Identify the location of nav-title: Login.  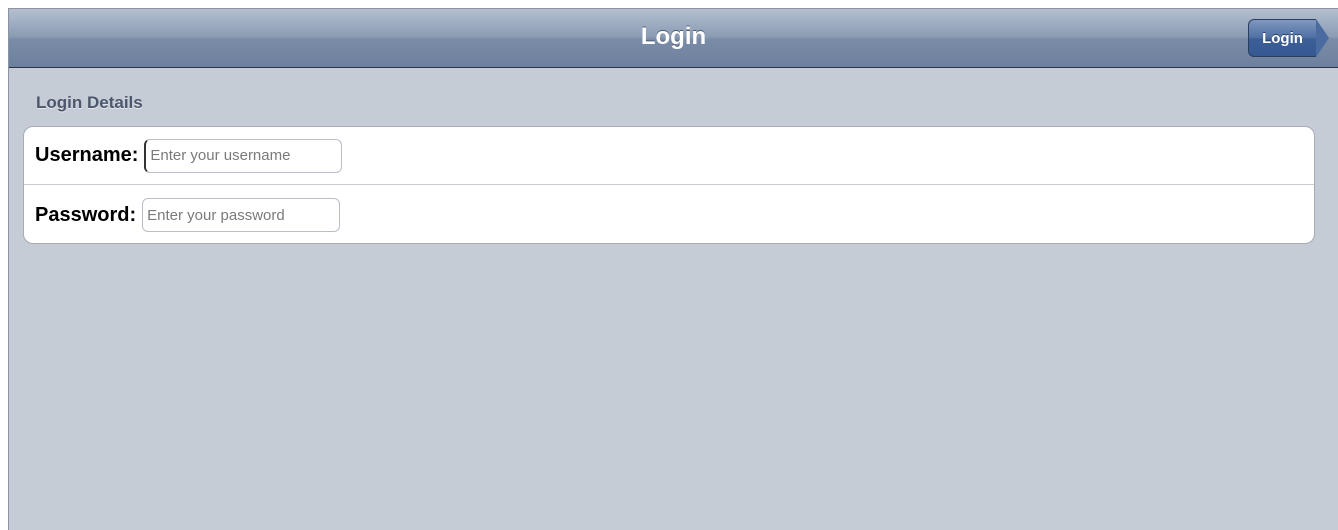
(673, 36).